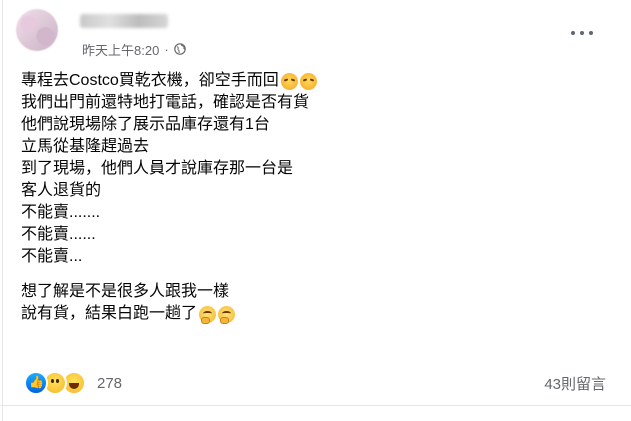 The width and height of the screenshot is (631, 421). What do you see at coordinates (37, 30) in the screenshot?
I see `avatar` at bounding box center [37, 30].